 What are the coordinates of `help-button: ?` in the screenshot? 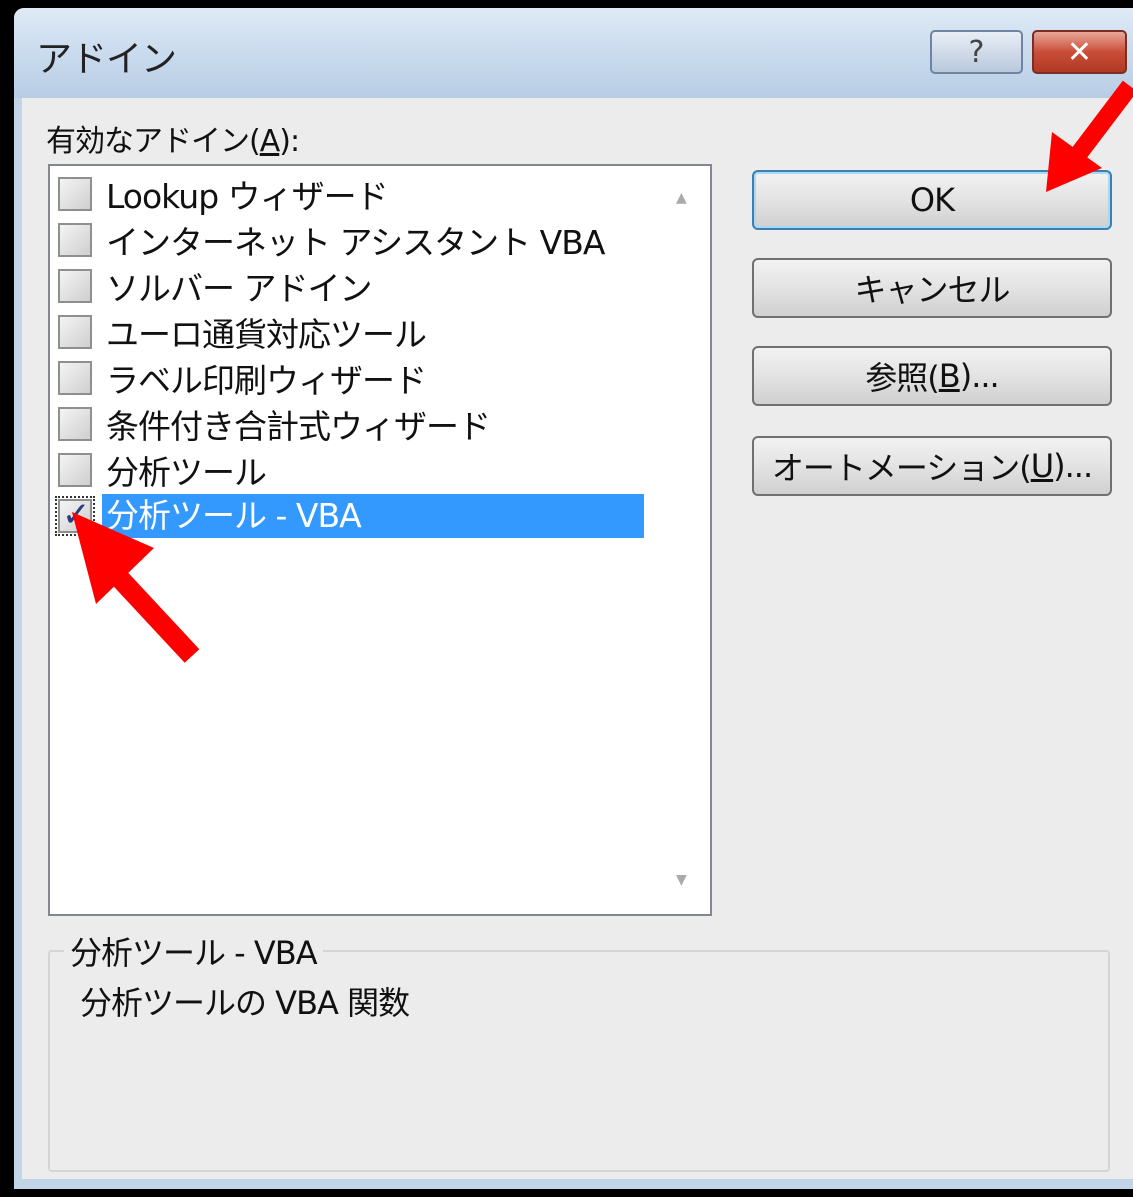 It's located at (976, 52).